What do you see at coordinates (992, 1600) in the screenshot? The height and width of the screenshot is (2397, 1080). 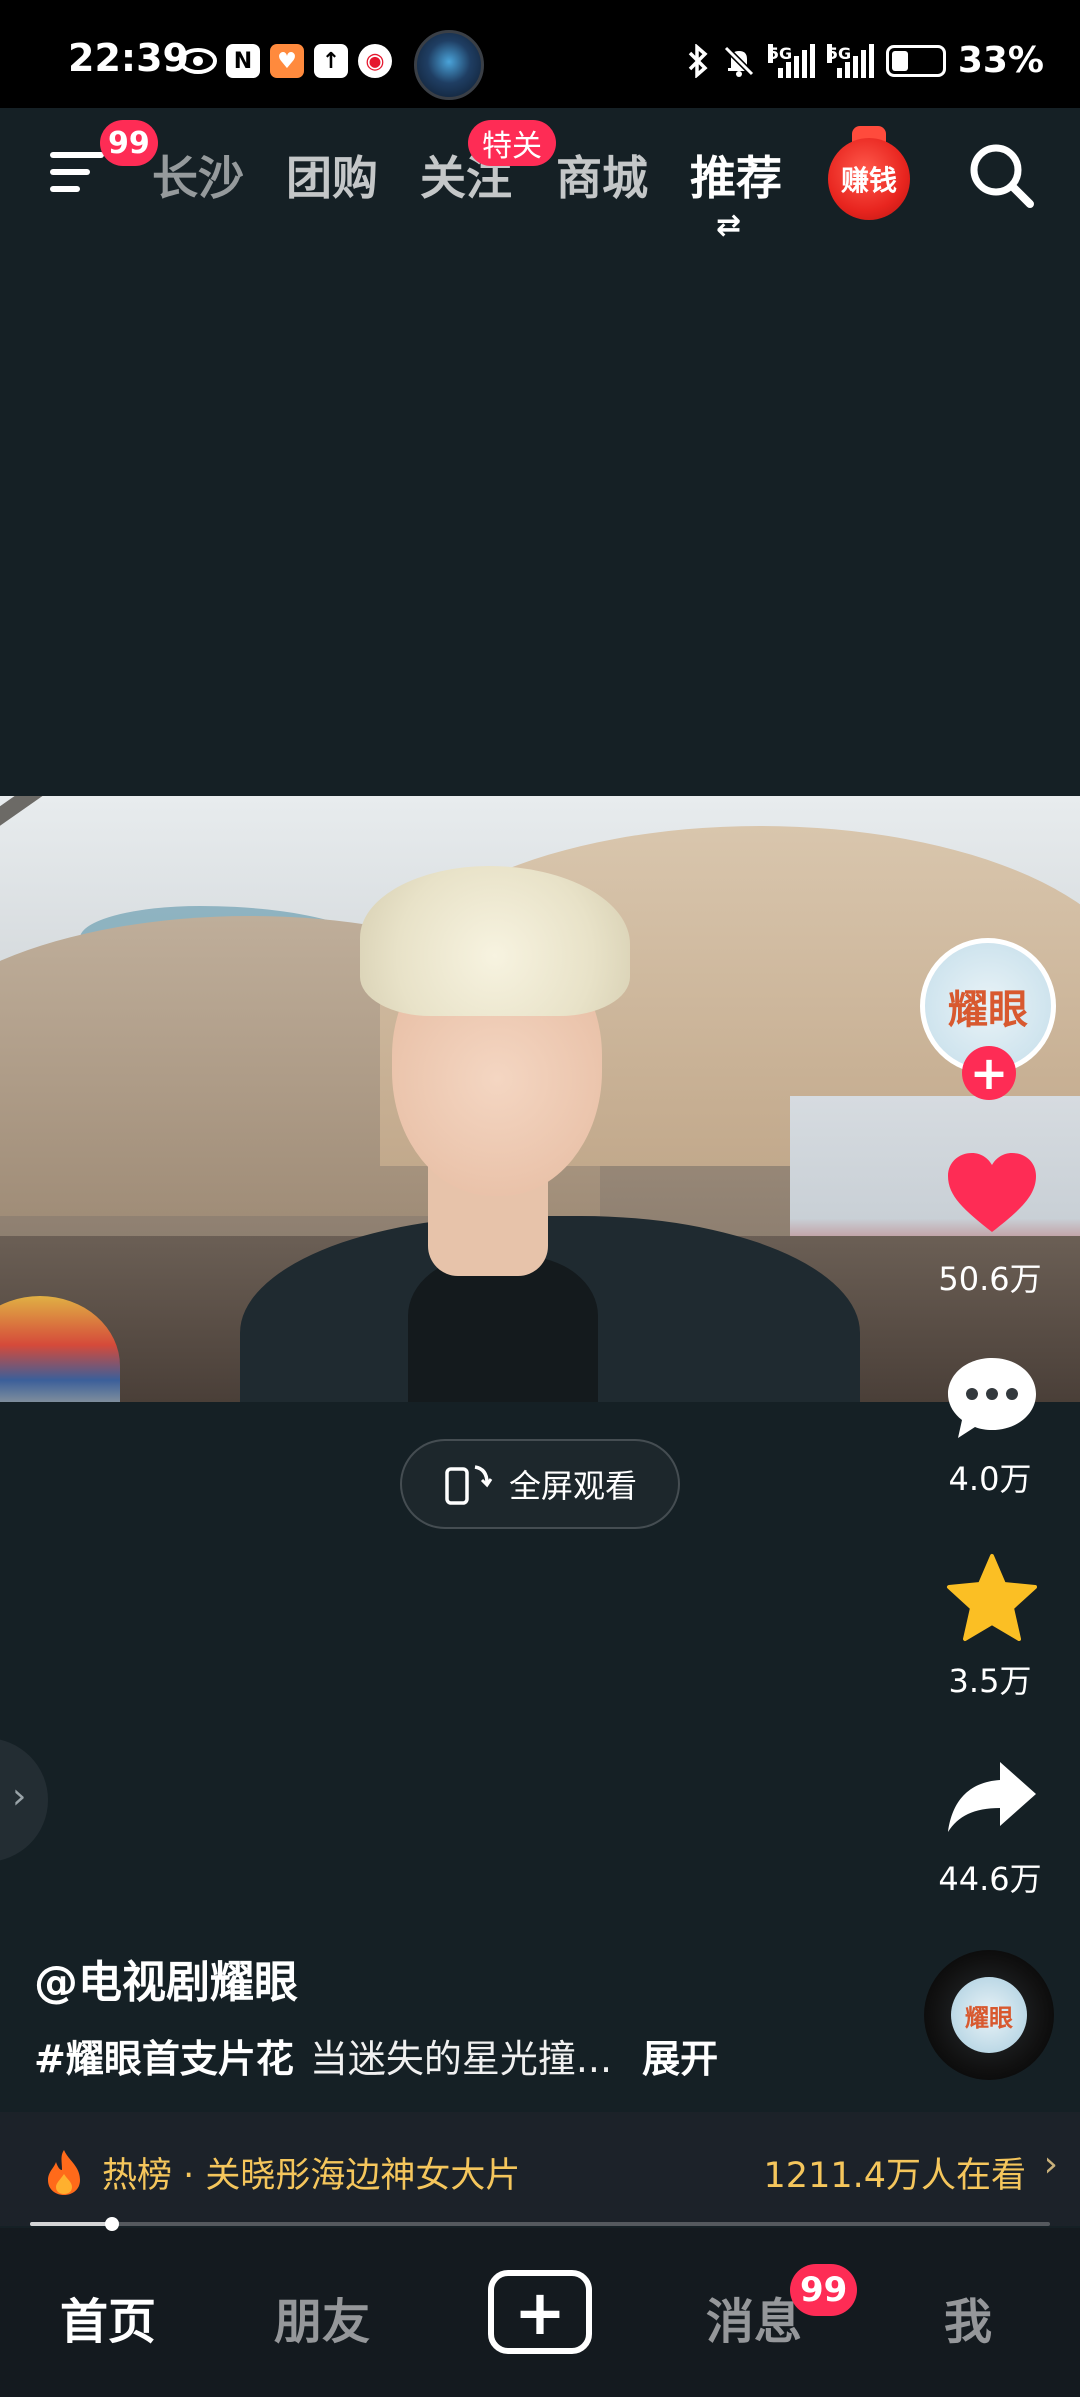 I see `star-icon` at bounding box center [992, 1600].